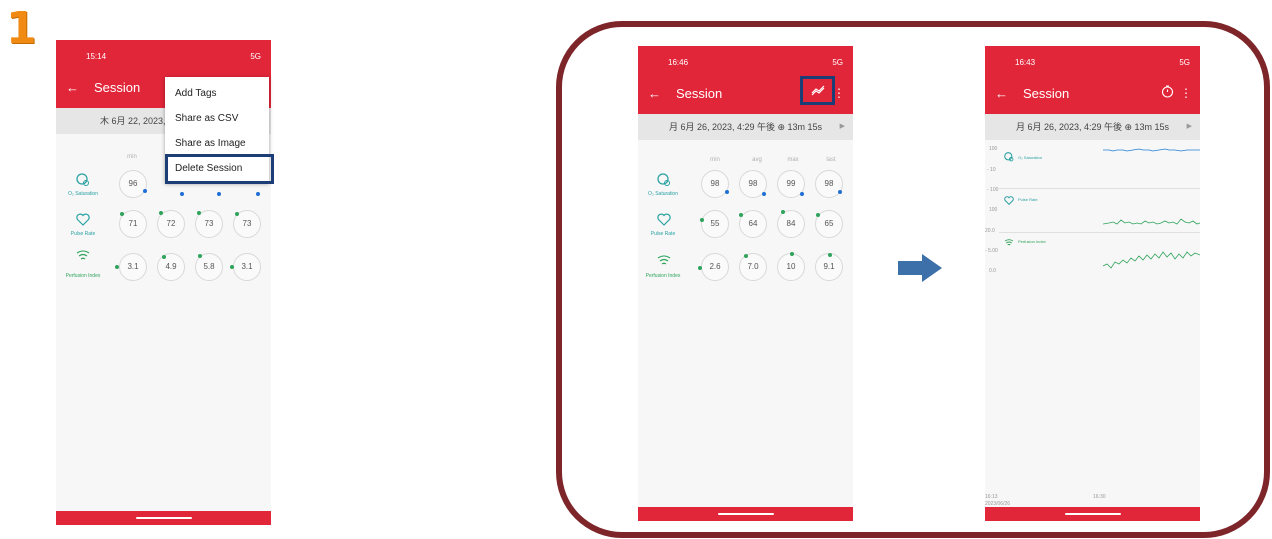 This screenshot has height=539, width=1272. I want to click on value-ring: 84, so click(791, 224).